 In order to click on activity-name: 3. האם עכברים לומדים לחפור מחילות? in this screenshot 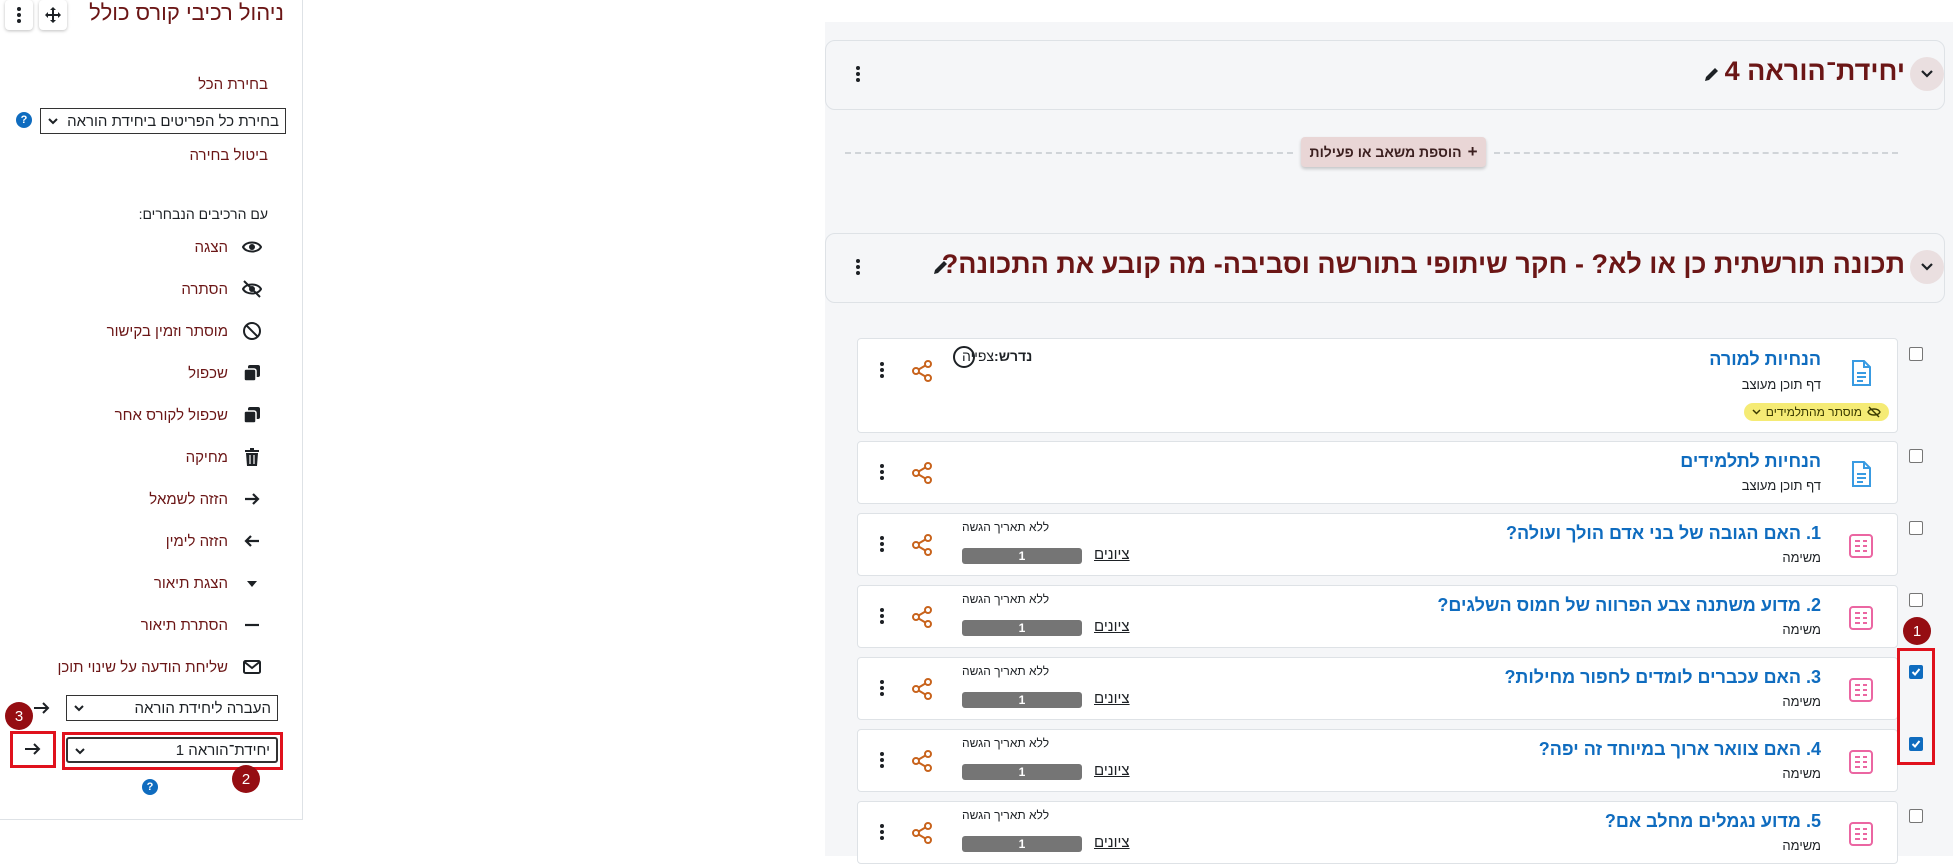, I will do `click(1662, 677)`.